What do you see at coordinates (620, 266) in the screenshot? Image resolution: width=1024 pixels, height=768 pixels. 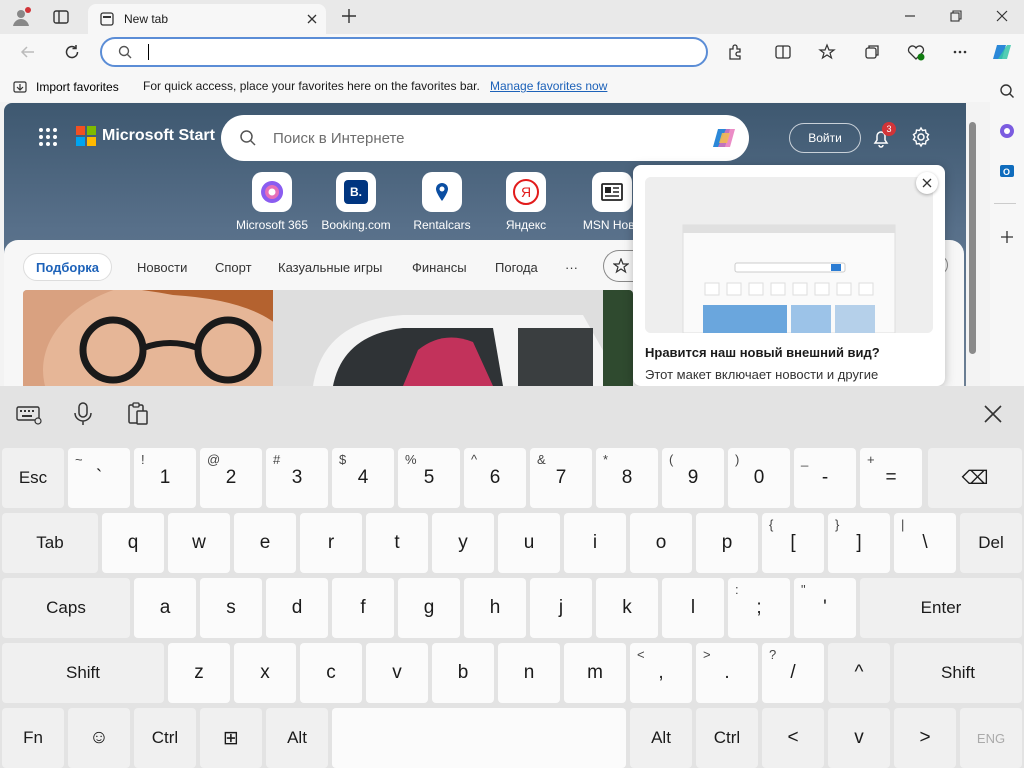 I see `personalize-button` at bounding box center [620, 266].